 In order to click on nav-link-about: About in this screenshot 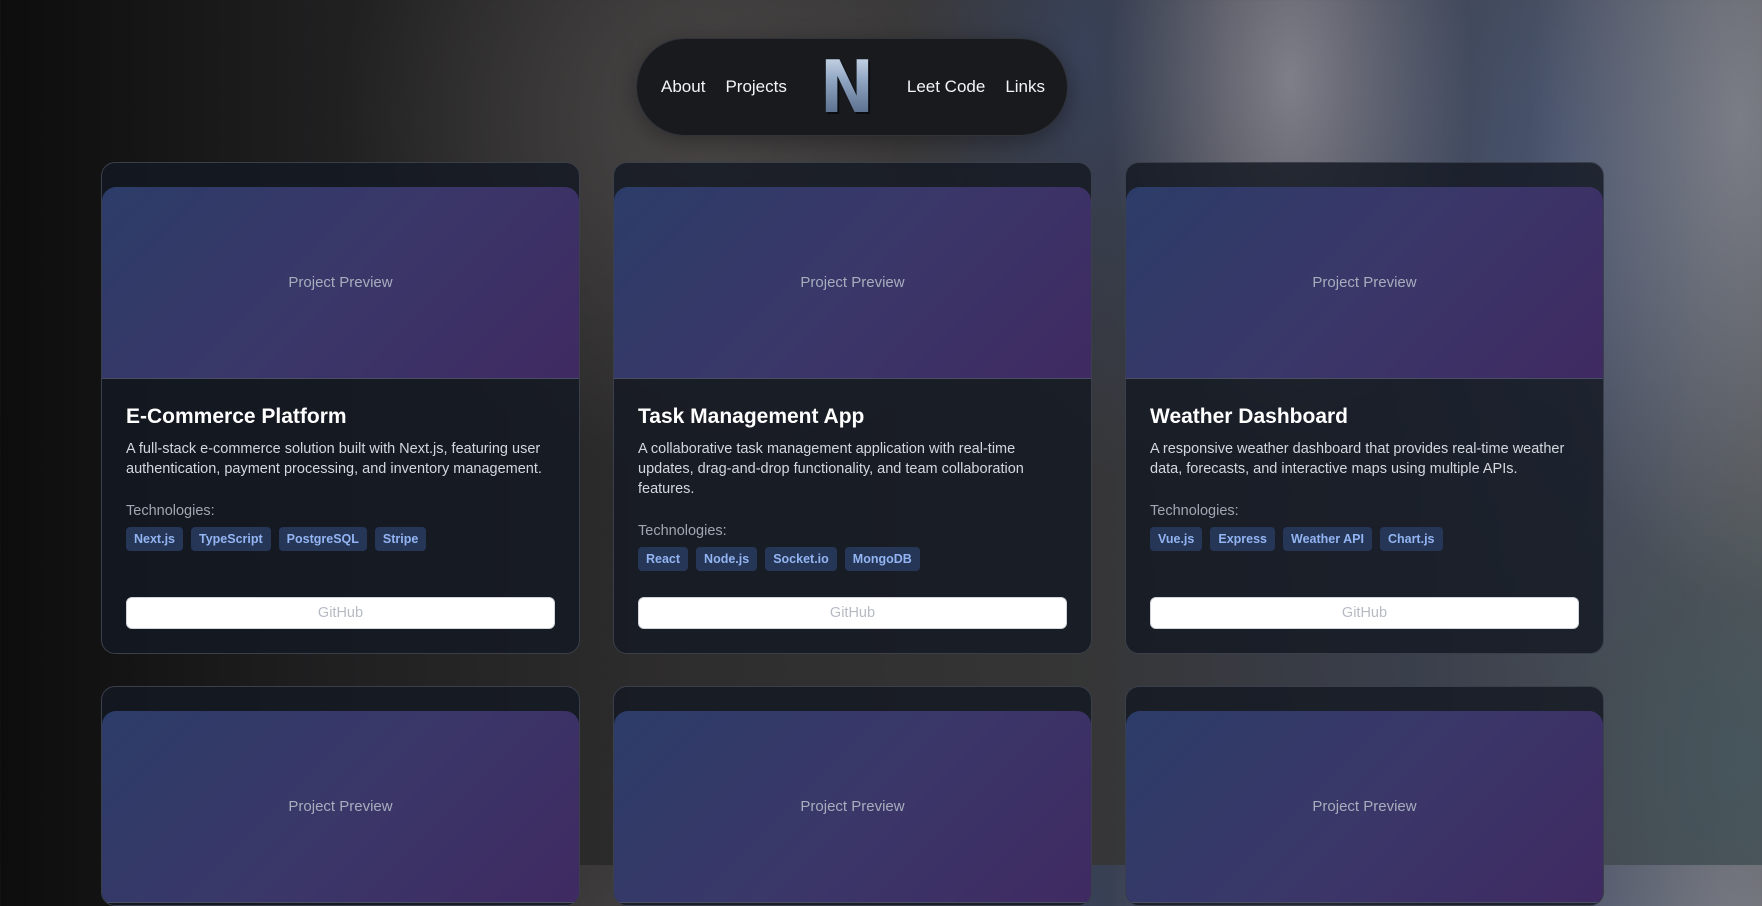, I will do `click(683, 87)`.